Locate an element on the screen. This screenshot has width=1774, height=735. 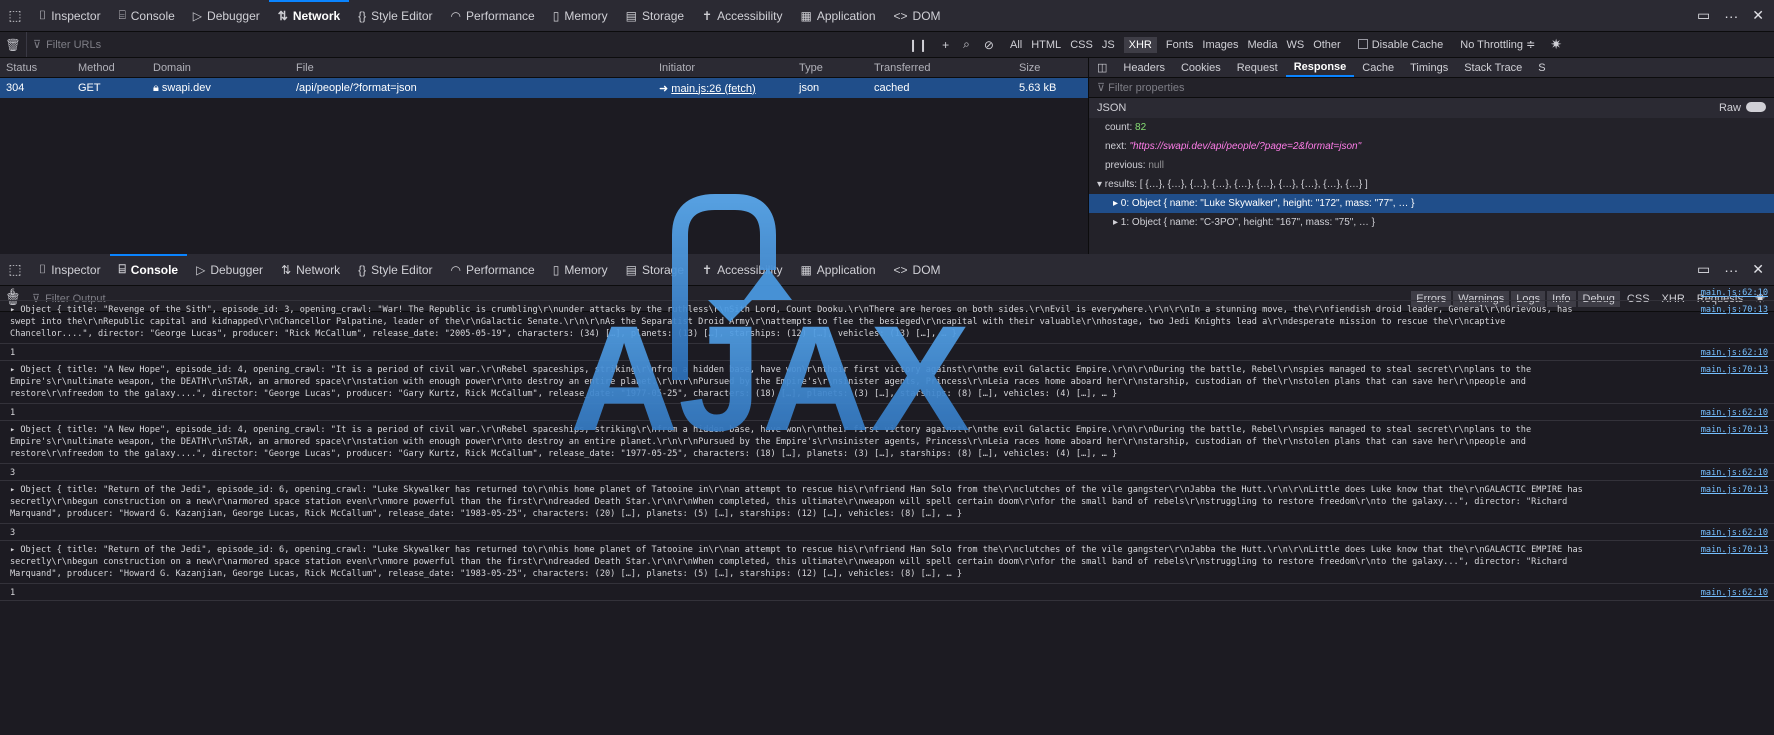
type-filter-html: HTML is located at coordinates (1046, 45).